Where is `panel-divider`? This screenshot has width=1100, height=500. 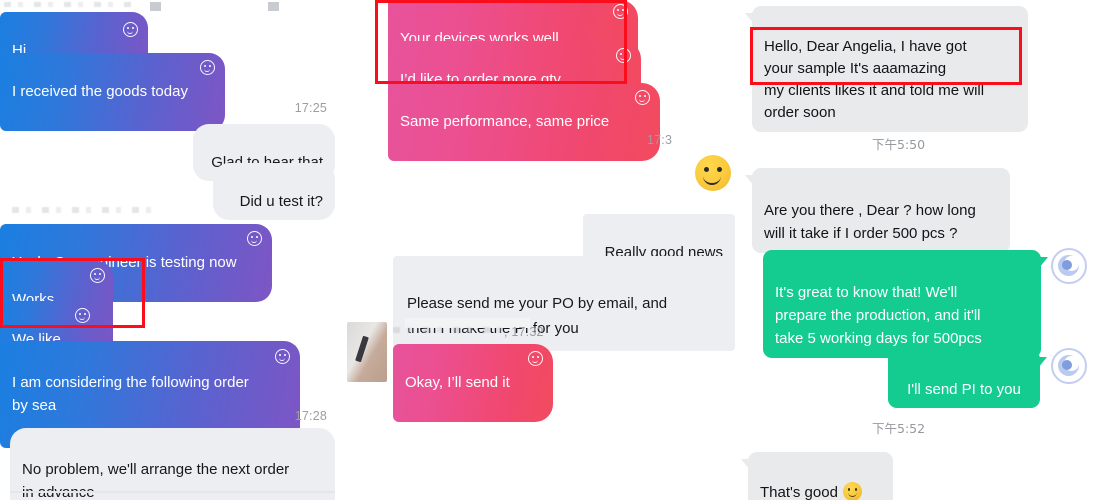 panel-divider is located at coordinates (172, 492).